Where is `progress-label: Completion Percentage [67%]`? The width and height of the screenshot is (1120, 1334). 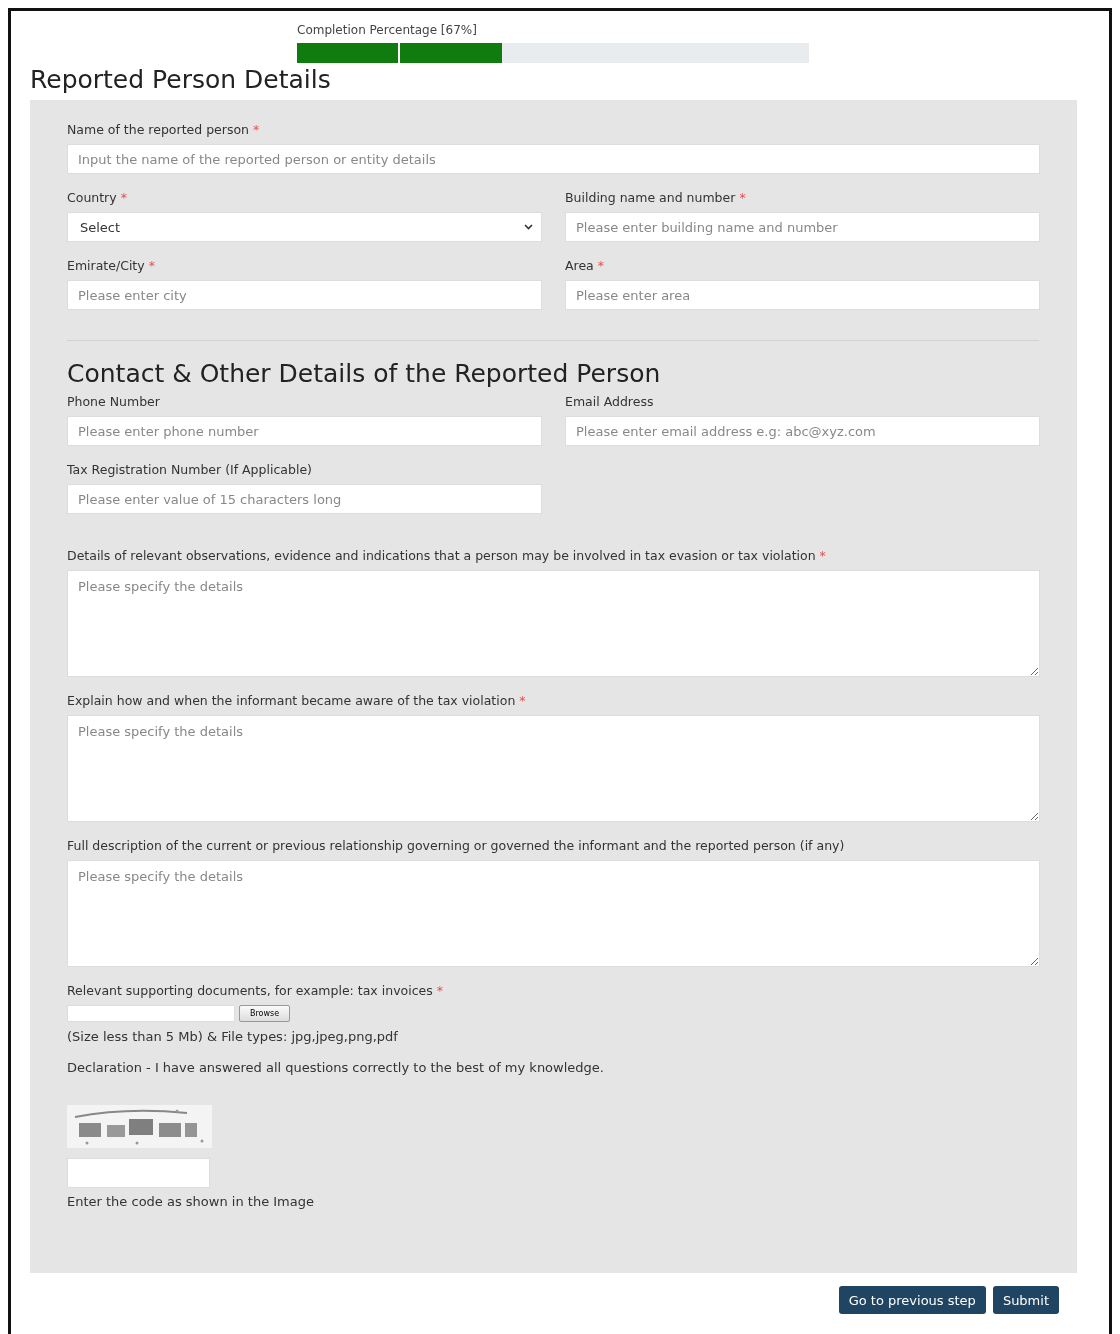
progress-label: Completion Percentage [67%] is located at coordinates (387, 30).